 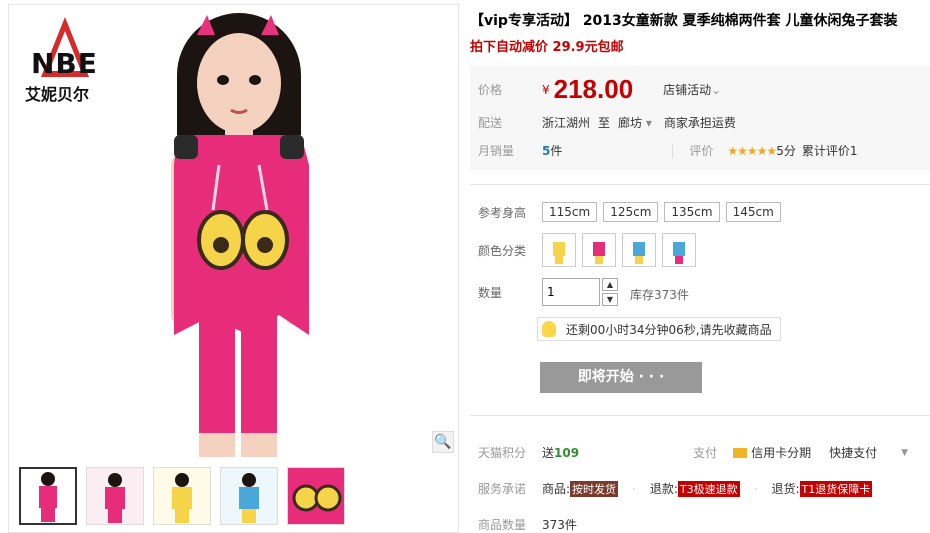 I want to click on size-selector: 参考身高 115cm 125cm 135cm 145cm, so click(x=632, y=212).